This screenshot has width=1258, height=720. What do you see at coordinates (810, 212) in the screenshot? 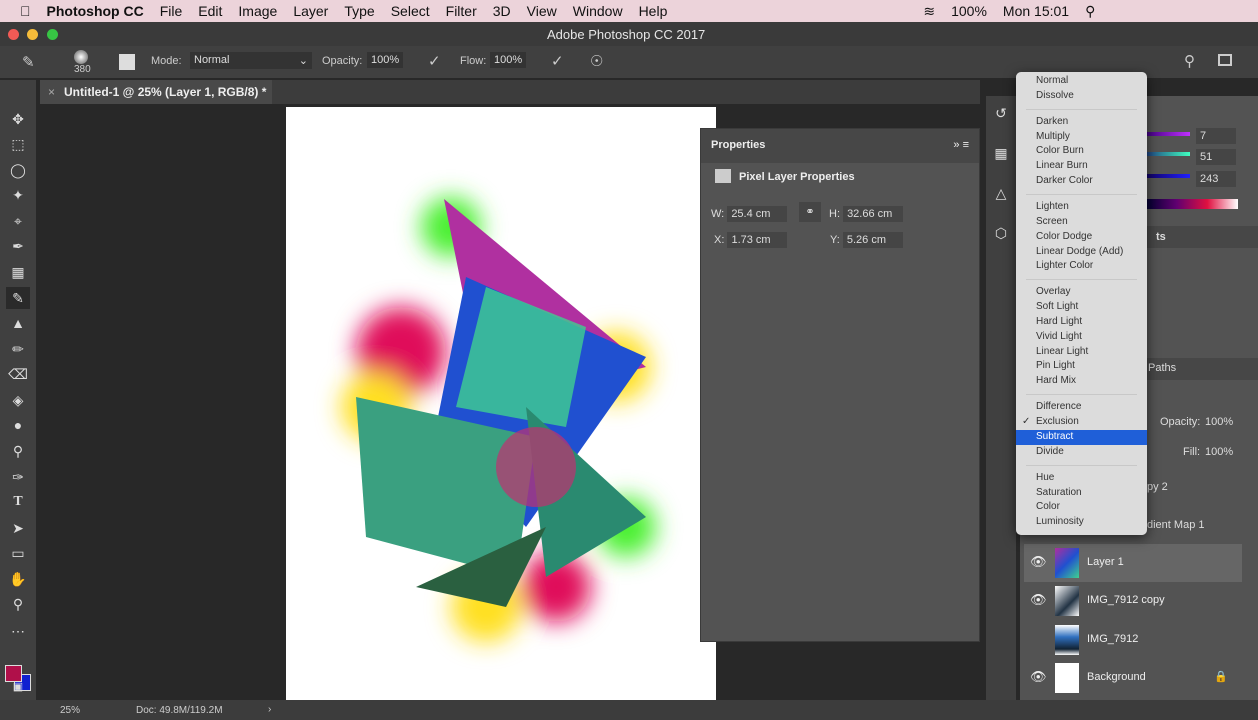
I see `link-icon: ⚭` at bounding box center [810, 212].